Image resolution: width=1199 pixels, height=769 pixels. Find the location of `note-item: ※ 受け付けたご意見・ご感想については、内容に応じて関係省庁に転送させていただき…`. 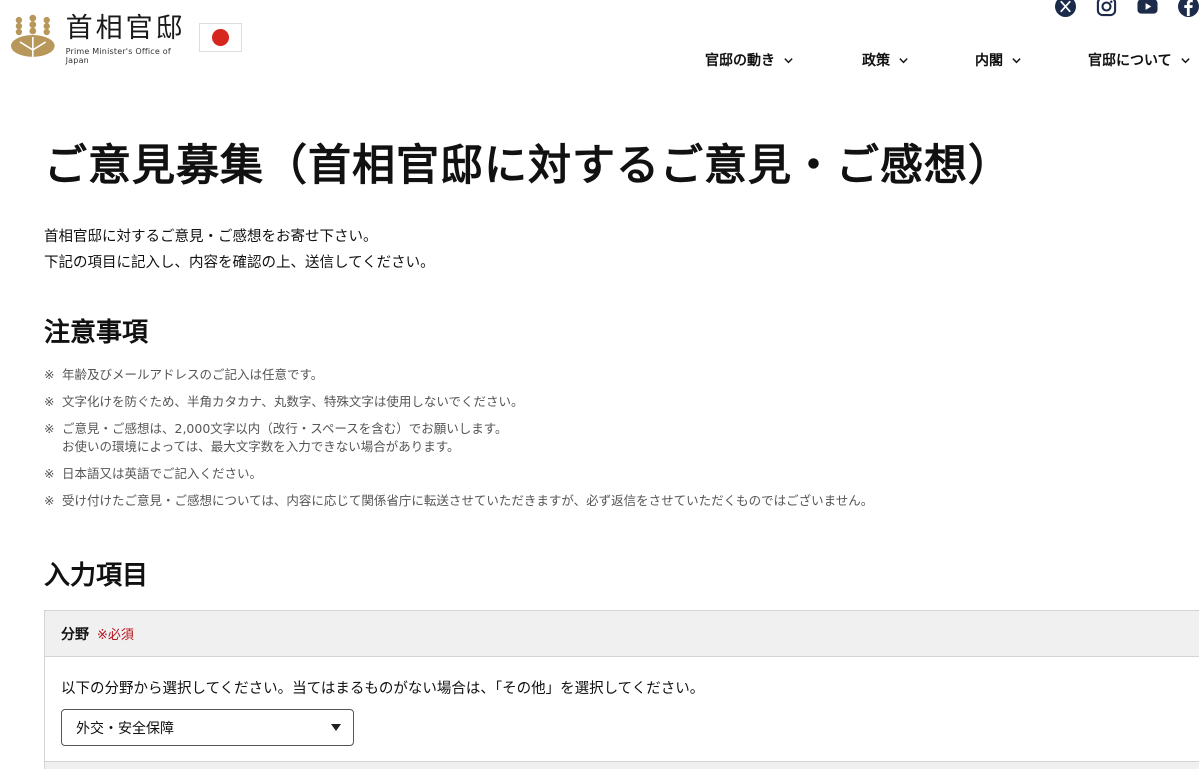

note-item: ※ 受け付けたご意見・ご感想については、内容に応じて関係省庁に転送させていただき… is located at coordinates (458, 501).